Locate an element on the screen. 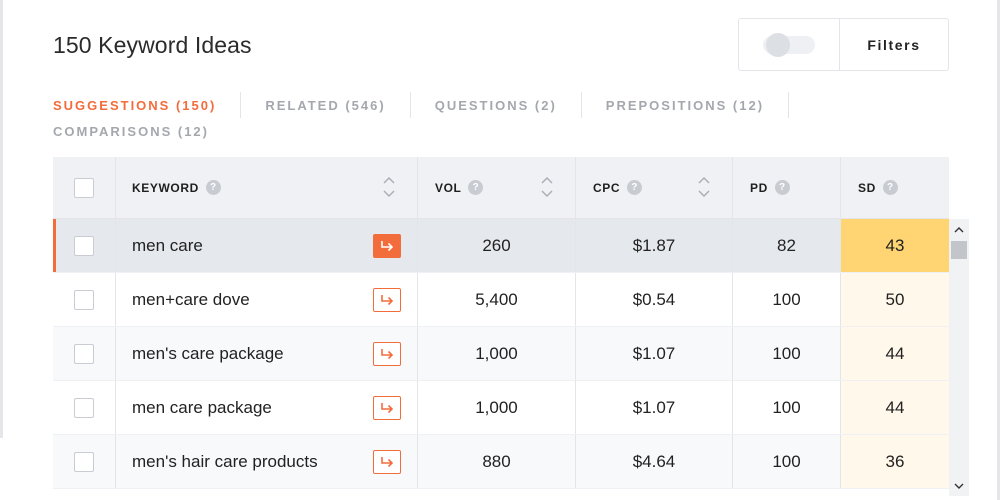 This screenshot has width=1000, height=500. header-vol: VOL ? is located at coordinates (497, 187).